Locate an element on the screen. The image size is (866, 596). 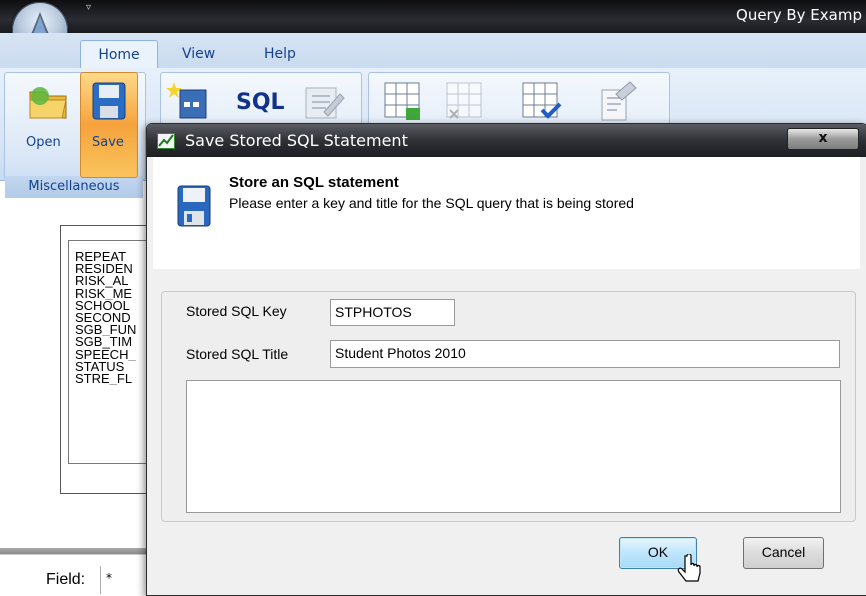
list-item: RESIDEN is located at coordinates (112, 269).